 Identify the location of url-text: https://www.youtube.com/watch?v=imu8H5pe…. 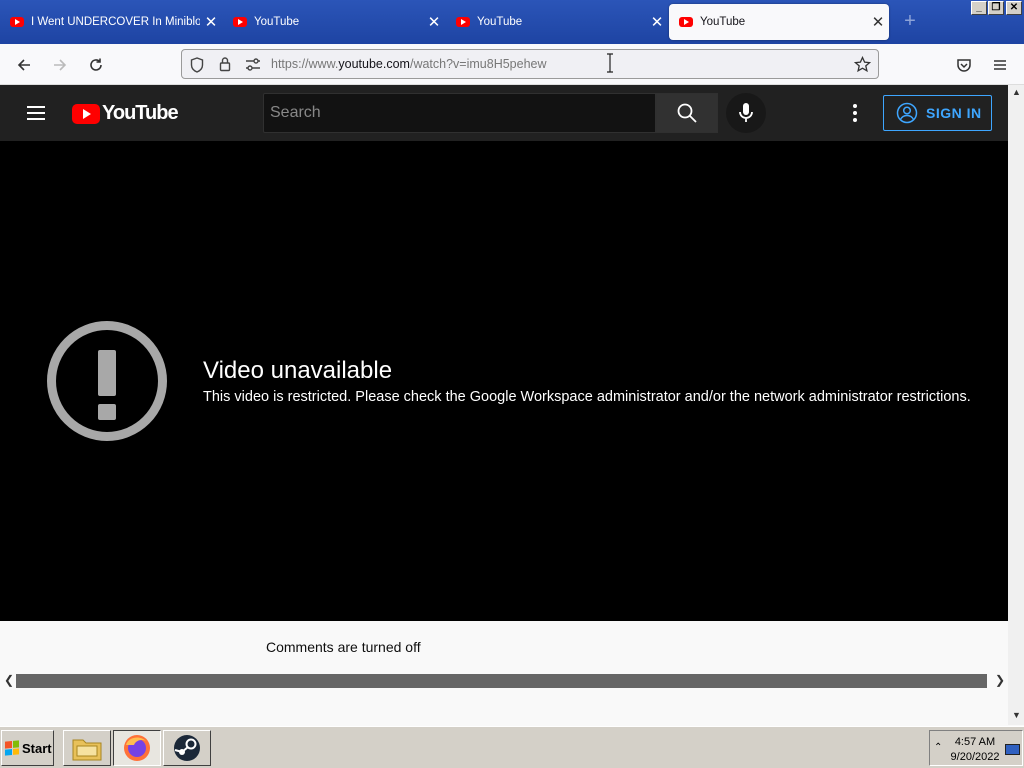
(409, 64).